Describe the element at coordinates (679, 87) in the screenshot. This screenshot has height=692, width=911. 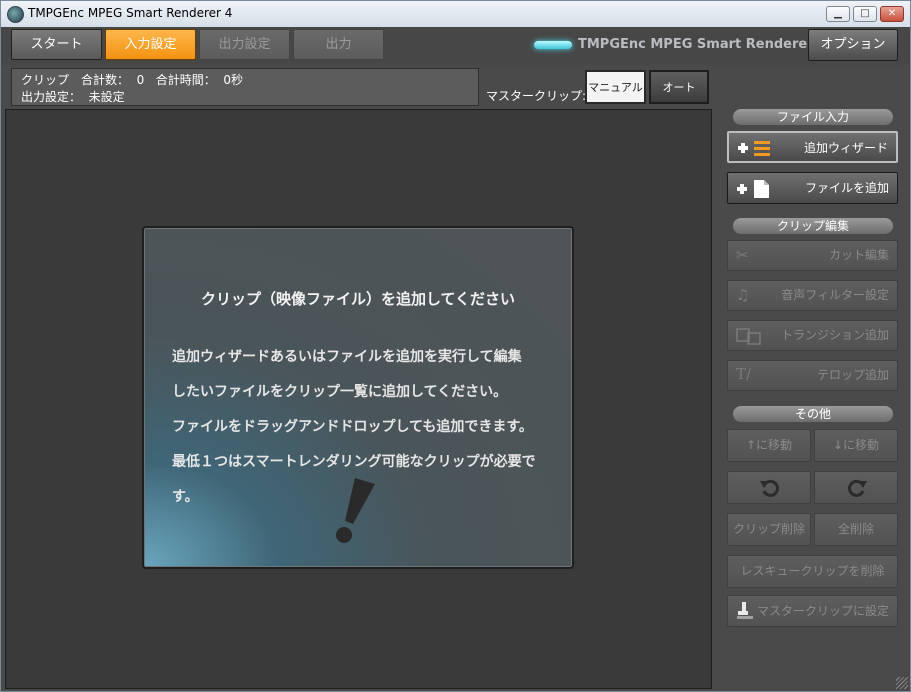
I see `auto-mode-button: オート` at that location.